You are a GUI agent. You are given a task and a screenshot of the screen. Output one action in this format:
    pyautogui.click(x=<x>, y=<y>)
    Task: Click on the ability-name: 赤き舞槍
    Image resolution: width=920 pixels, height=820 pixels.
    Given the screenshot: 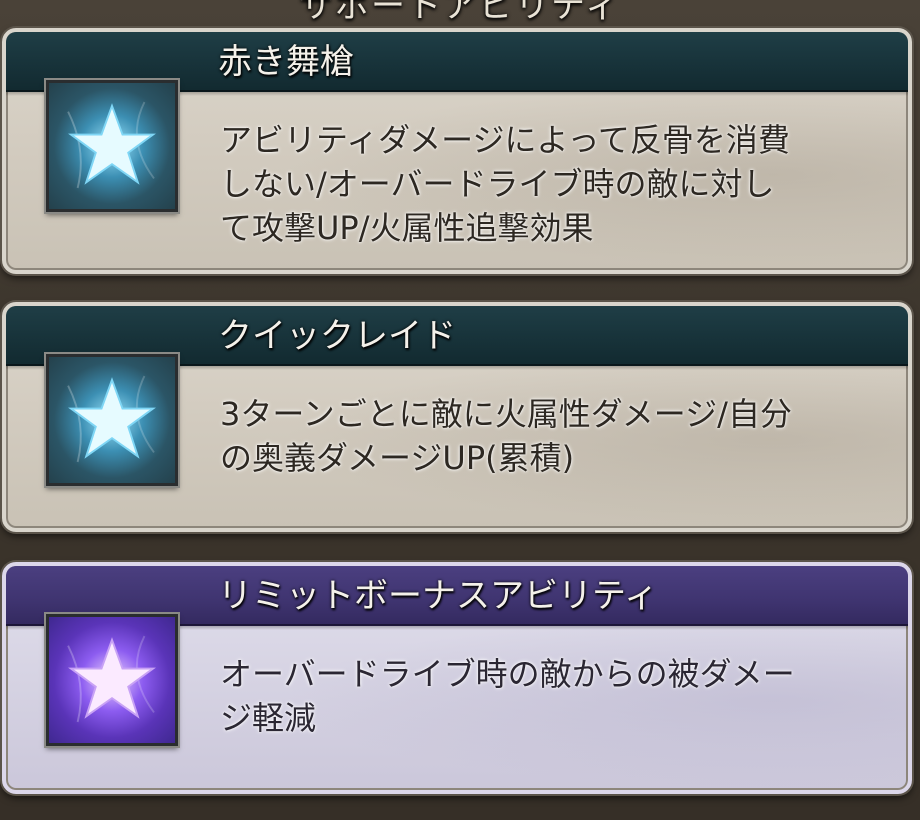 What is the action you would take?
    pyautogui.click(x=286, y=62)
    